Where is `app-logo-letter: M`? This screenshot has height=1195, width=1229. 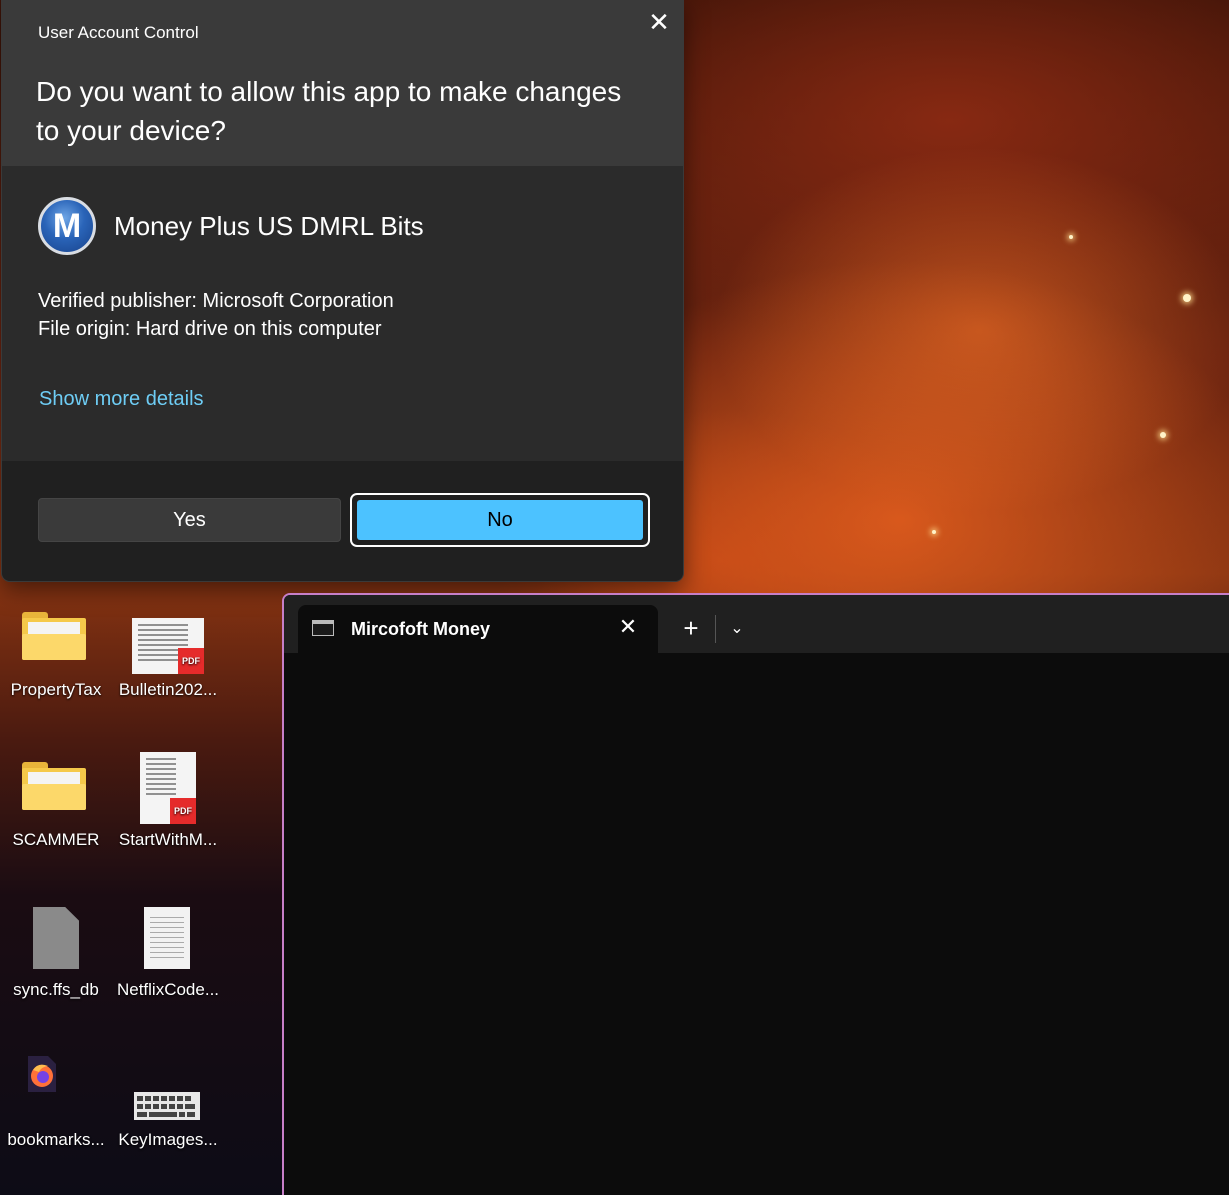
app-logo-letter: M is located at coordinates (67, 225).